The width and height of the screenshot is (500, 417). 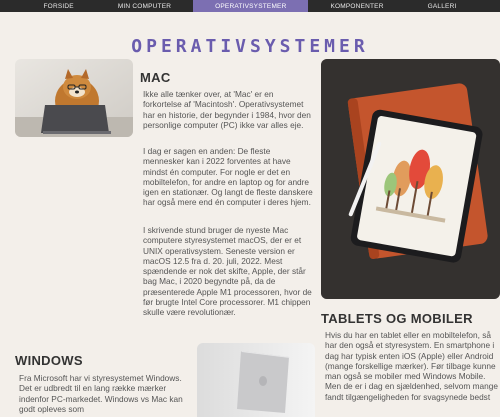 What do you see at coordinates (74, 98) in the screenshot?
I see `dog-laptop-image` at bounding box center [74, 98].